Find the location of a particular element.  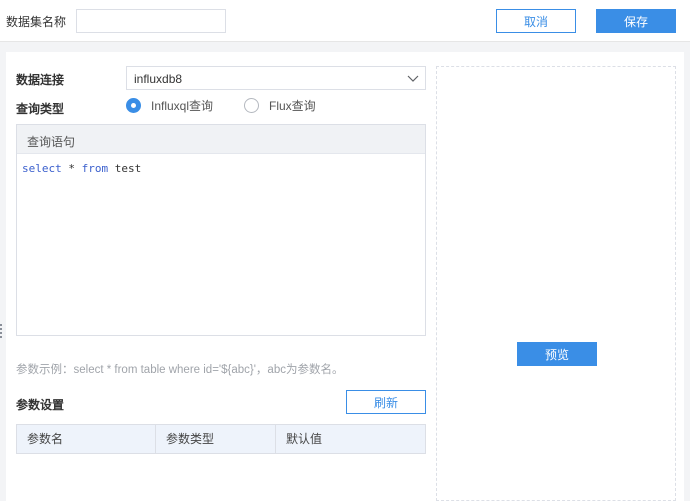

data-connection-select: influxdb8 is located at coordinates (276, 78).